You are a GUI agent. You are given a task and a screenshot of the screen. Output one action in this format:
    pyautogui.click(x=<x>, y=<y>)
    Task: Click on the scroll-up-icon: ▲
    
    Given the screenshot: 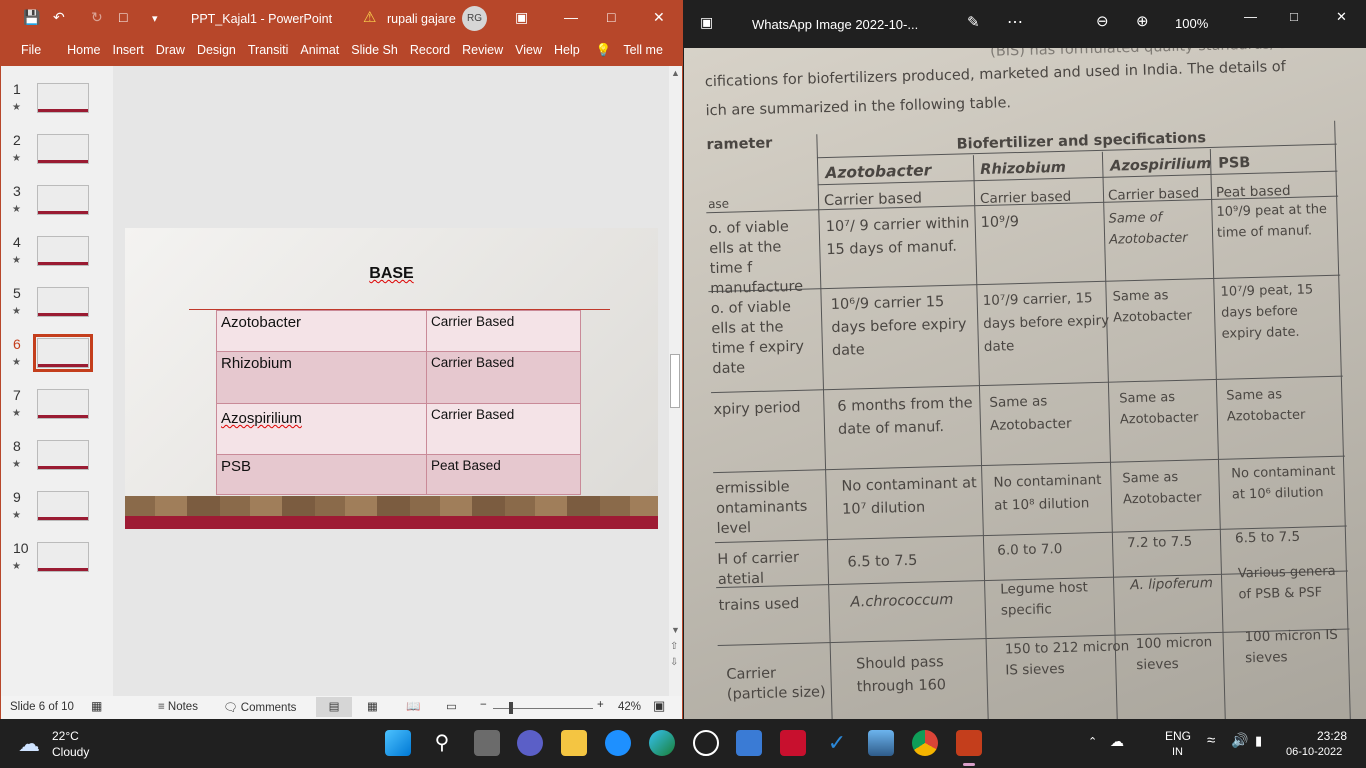 What is the action you would take?
    pyautogui.click(x=675, y=73)
    